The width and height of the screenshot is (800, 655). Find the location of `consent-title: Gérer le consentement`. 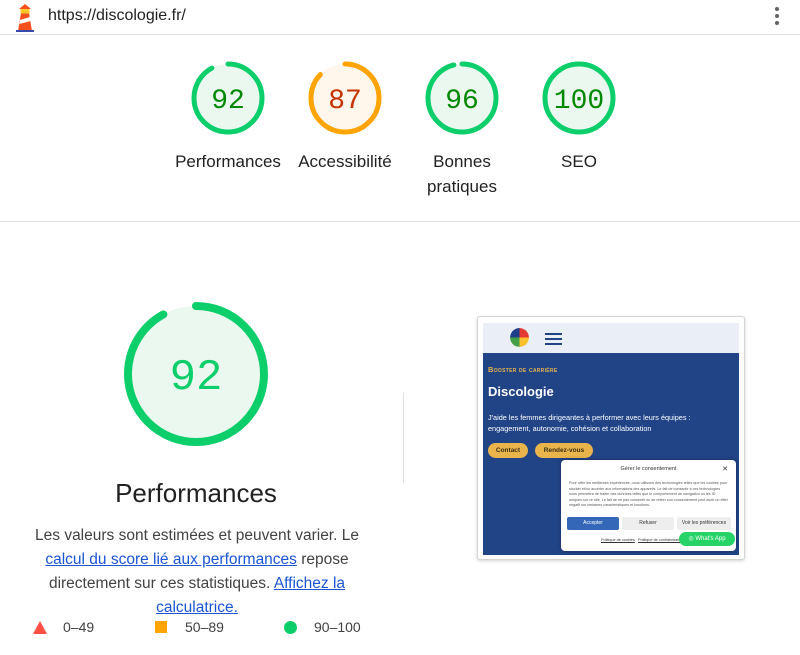

consent-title: Gérer le consentement is located at coordinates (648, 469).